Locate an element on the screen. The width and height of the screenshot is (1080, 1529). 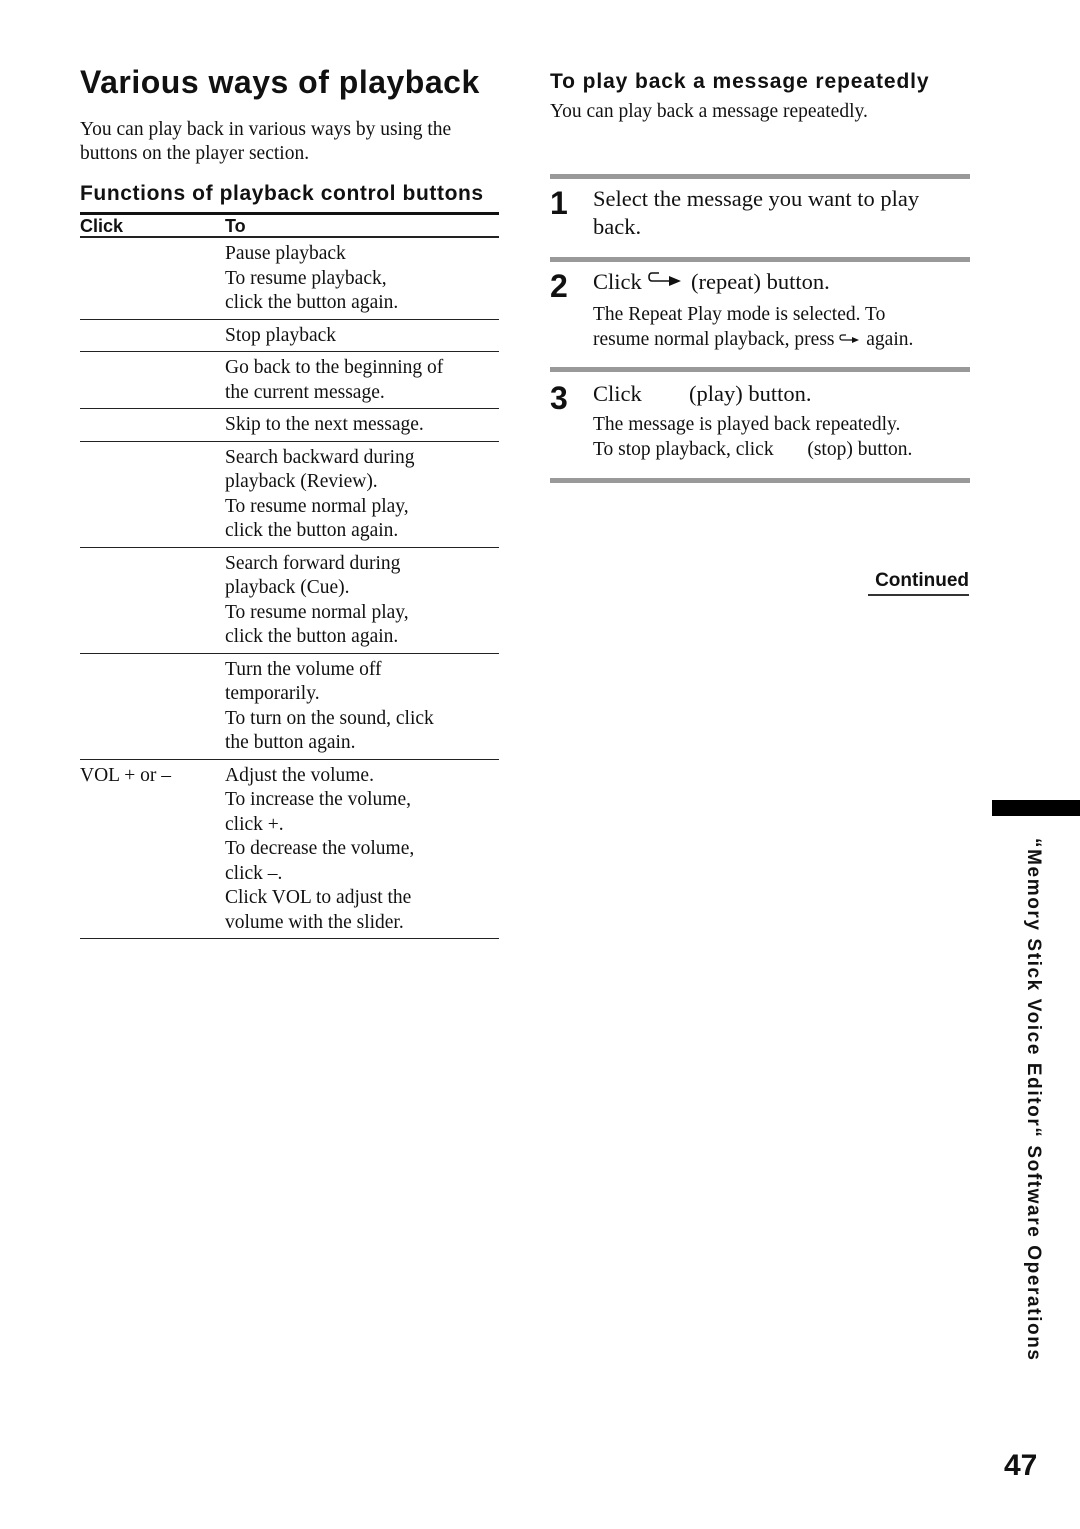
description-line: temporarily. is located at coordinates (272, 693).